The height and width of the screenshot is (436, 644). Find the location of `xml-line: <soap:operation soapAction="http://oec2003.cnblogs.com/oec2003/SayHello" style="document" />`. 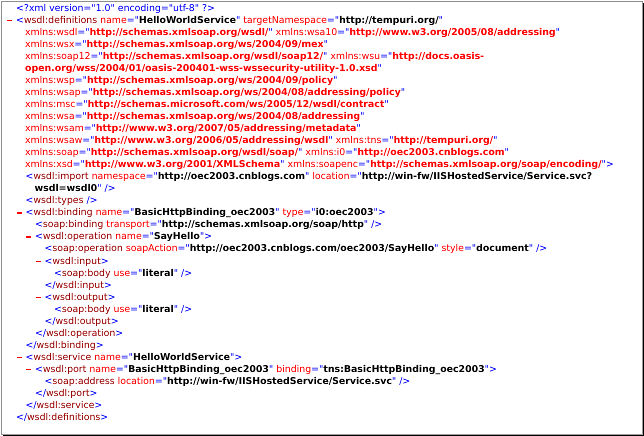

xml-line: <soap:operation soapAction="http://oec2003.cnblogs.com/oec2003/SayHello" style="document" /> is located at coordinates (296, 248).